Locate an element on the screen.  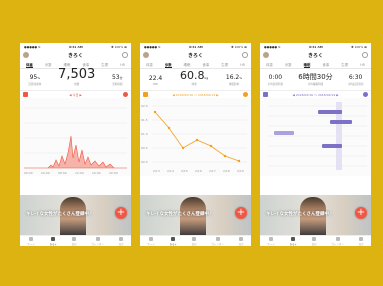
carrier-signal: ●●●●● ≋ is located at coordinates (272, 46).